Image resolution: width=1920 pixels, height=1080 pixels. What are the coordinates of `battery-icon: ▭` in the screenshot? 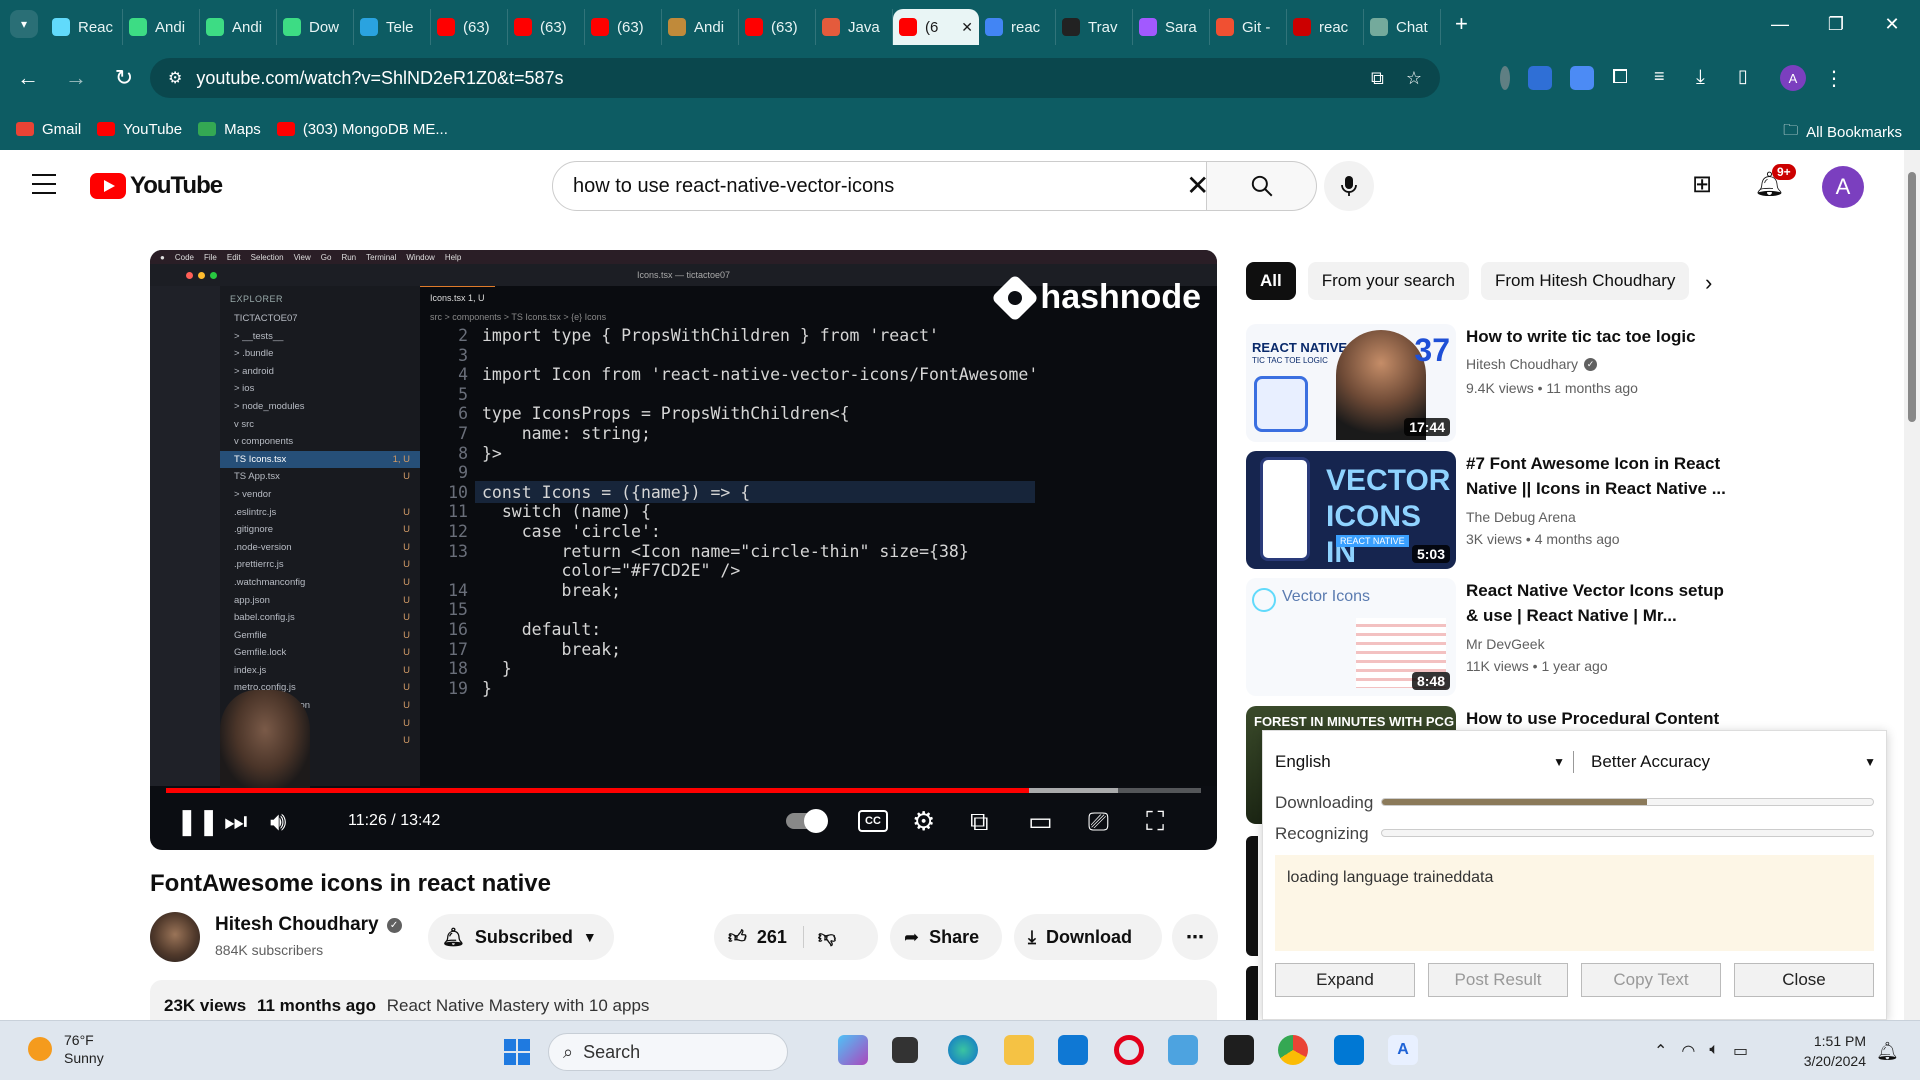 It's located at (1740, 1051).